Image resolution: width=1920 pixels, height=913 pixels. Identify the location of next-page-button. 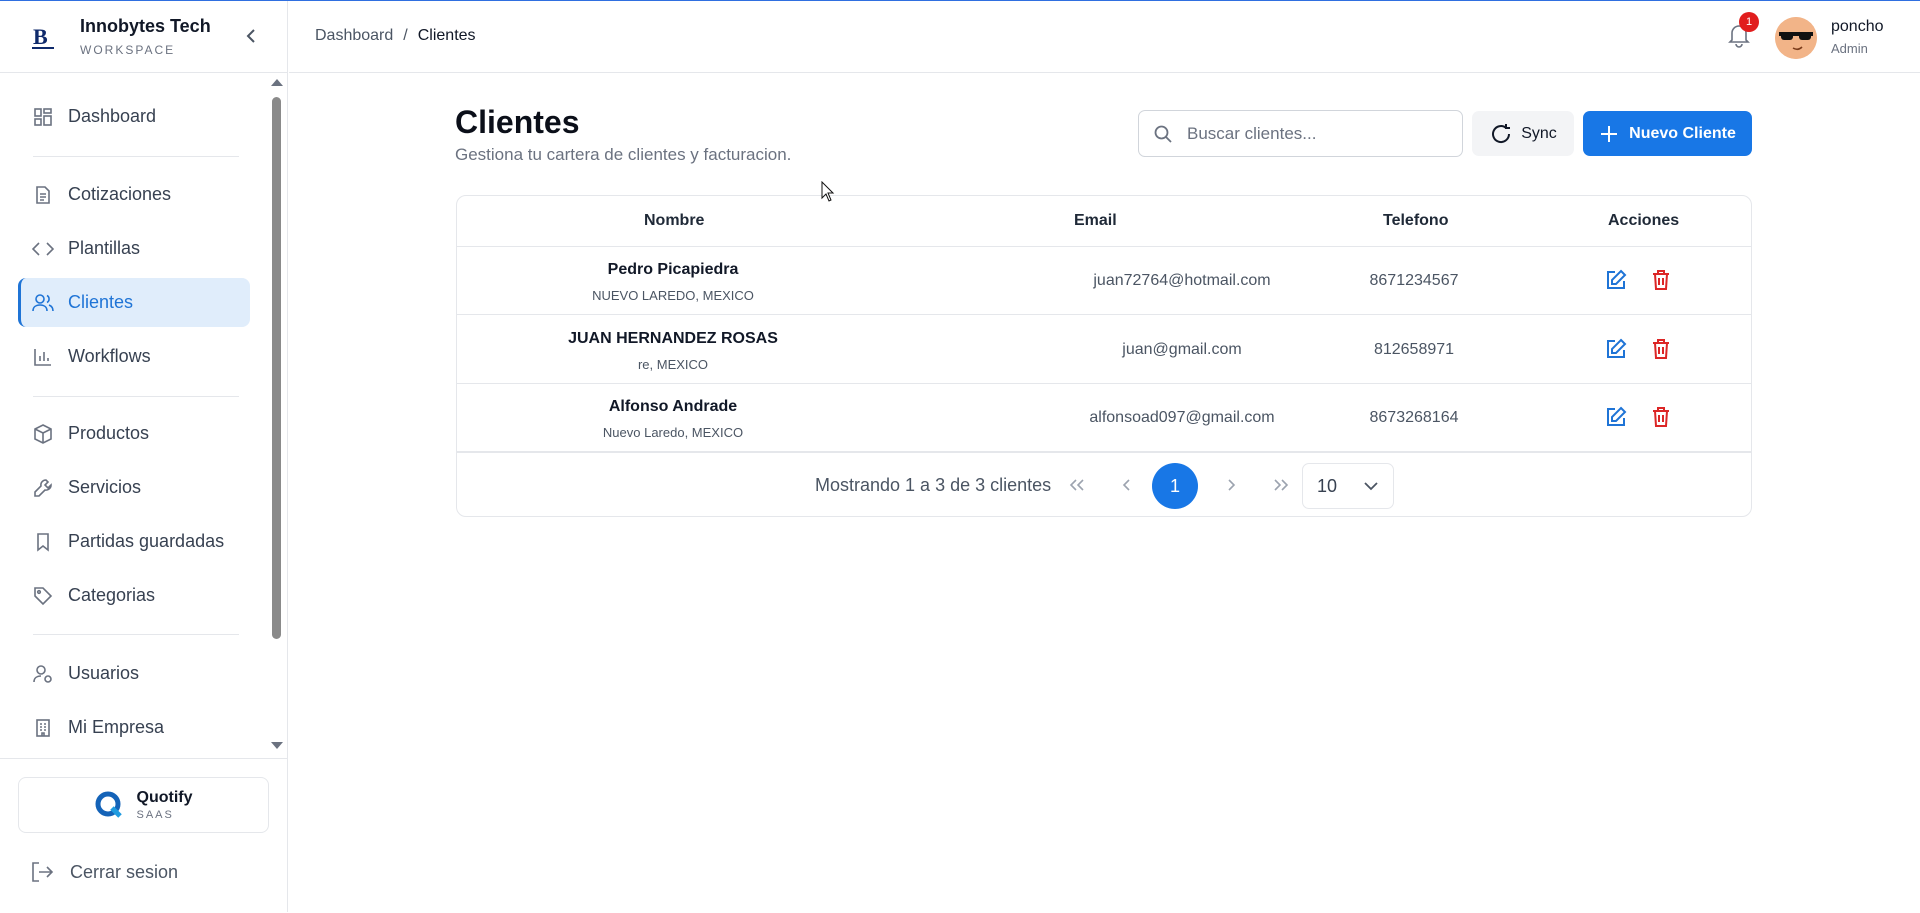
(1231, 485).